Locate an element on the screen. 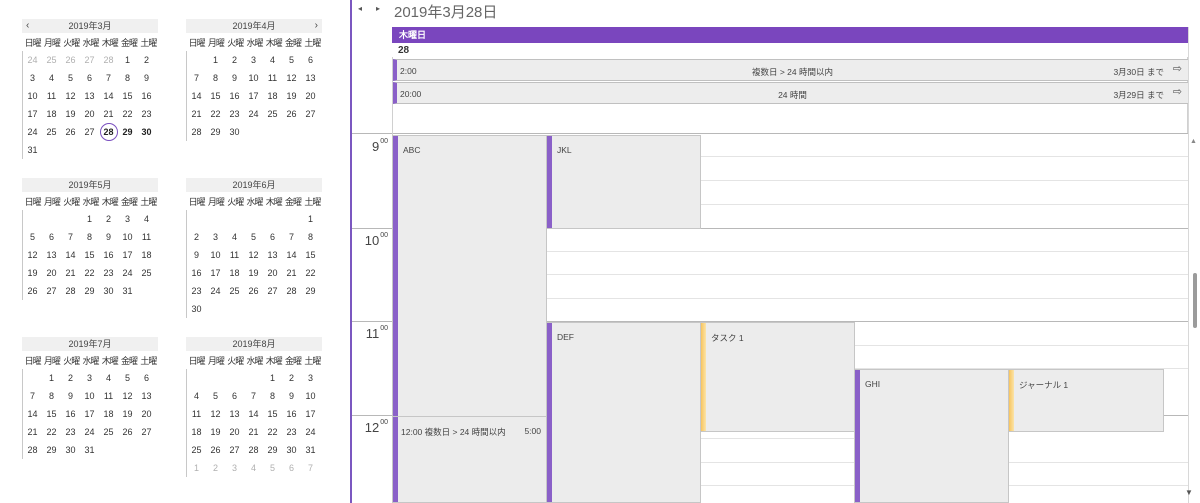 The image size is (1200, 503). event-multi-day: 12:00 複数日 > 24 時間以内 5:00 is located at coordinates (469, 459).